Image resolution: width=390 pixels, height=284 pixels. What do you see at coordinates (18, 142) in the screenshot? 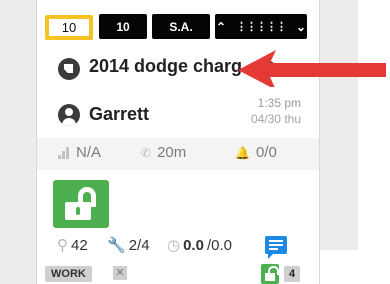
I see `left-panel-background` at bounding box center [18, 142].